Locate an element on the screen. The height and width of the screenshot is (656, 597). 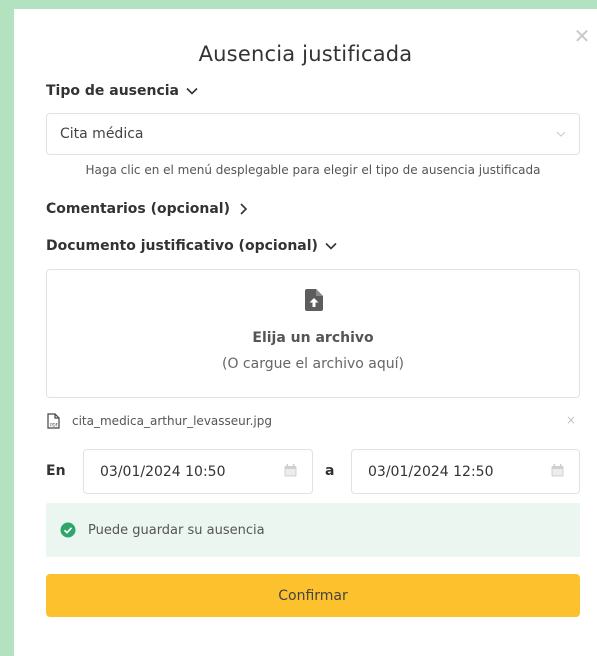
from-date-value: 03/01/2024 10:50 is located at coordinates (163, 471).